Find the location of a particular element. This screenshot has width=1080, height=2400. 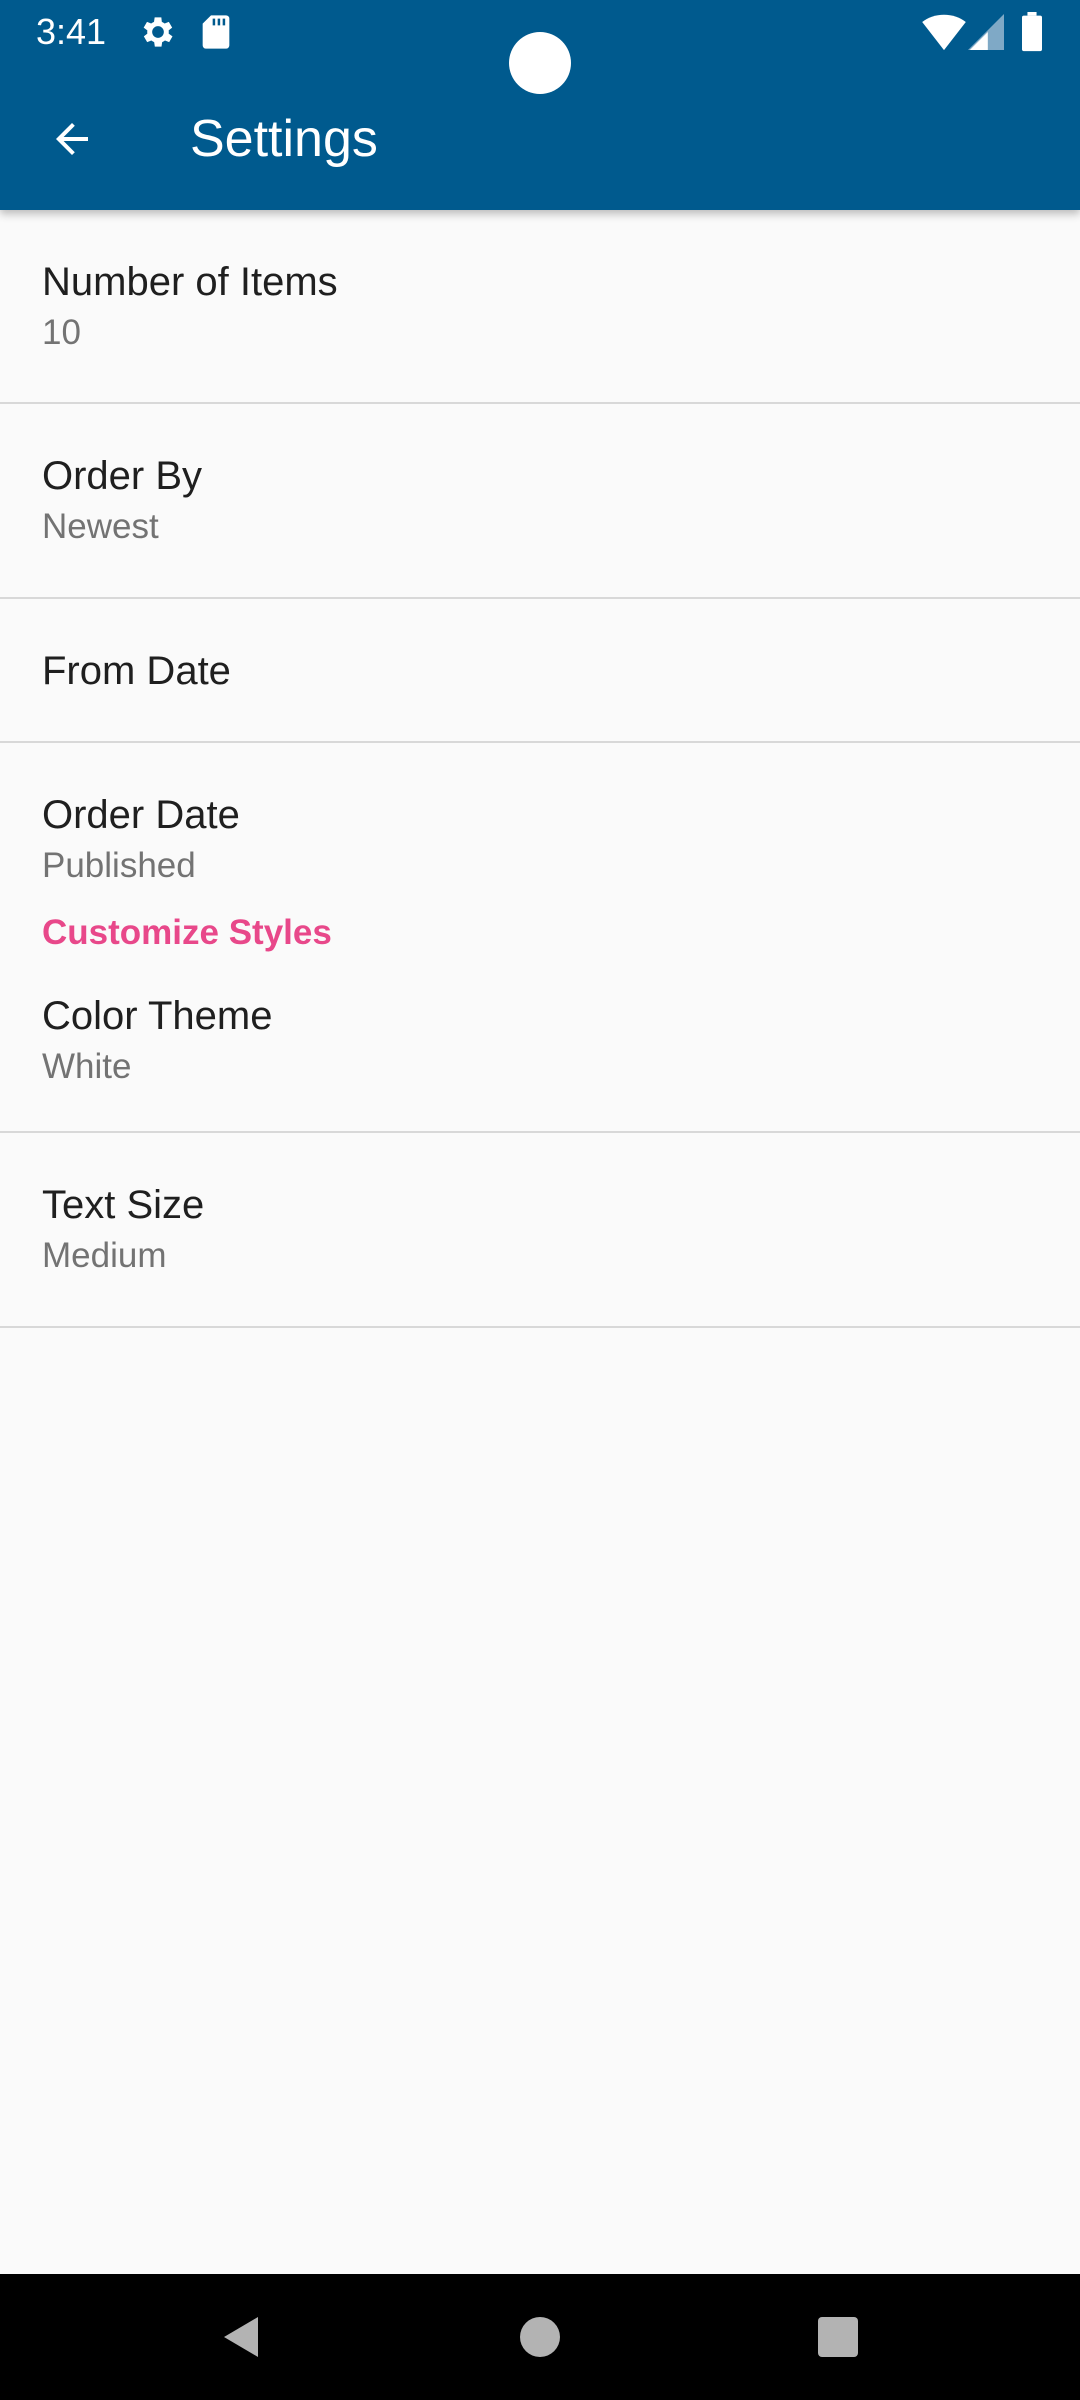

nav-recents-button is located at coordinates (838, 2337).